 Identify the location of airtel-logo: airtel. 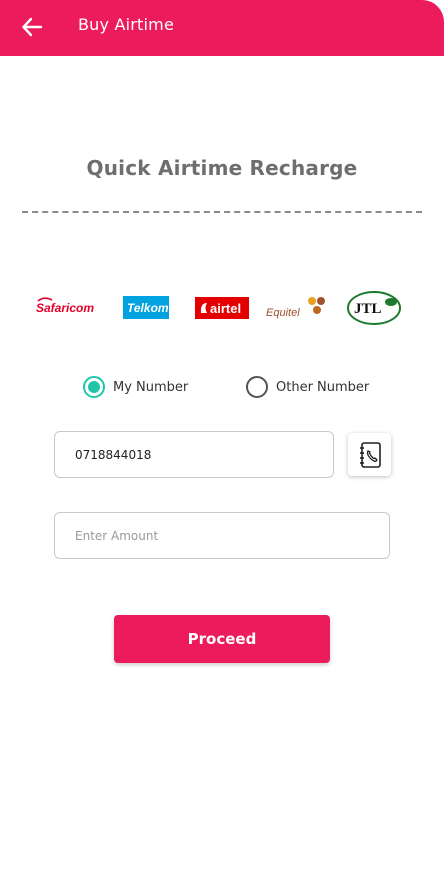
(222, 308).